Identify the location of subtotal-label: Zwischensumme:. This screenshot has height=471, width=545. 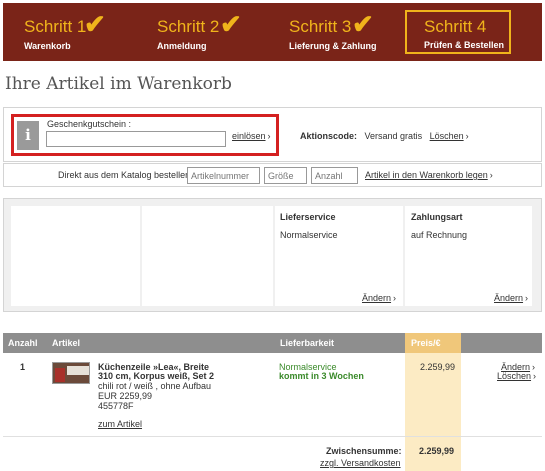
(364, 451).